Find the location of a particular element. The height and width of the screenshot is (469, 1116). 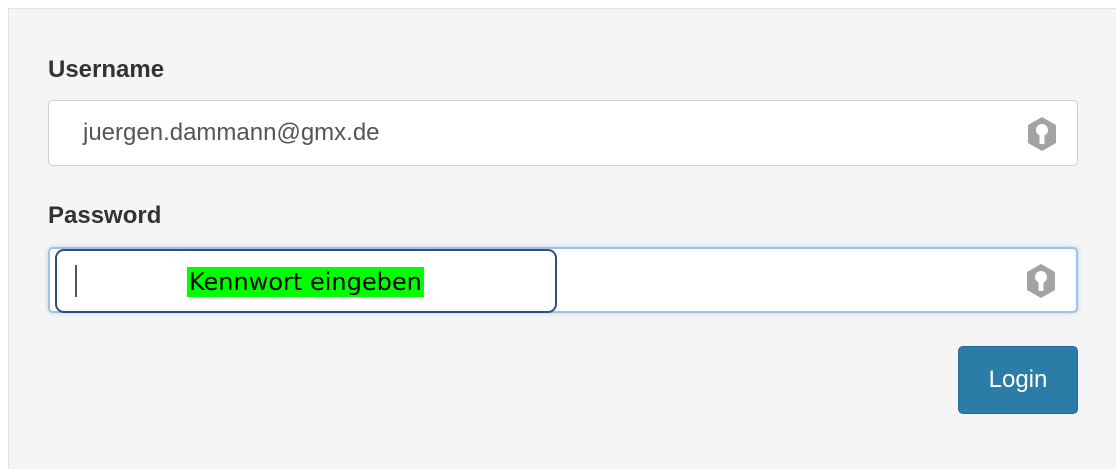

username-label: Username is located at coordinates (106, 69).